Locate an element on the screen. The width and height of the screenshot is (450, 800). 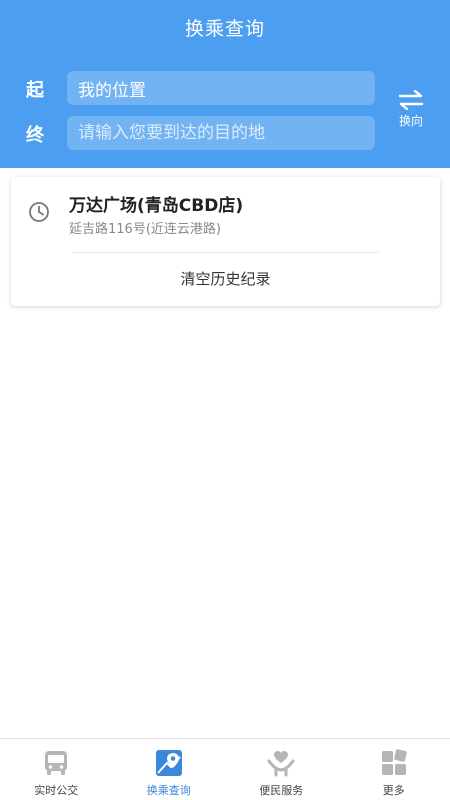
bottom-tab-bar: 实时公交 换乘查询 便民服务 更多 is located at coordinates (225, 769).